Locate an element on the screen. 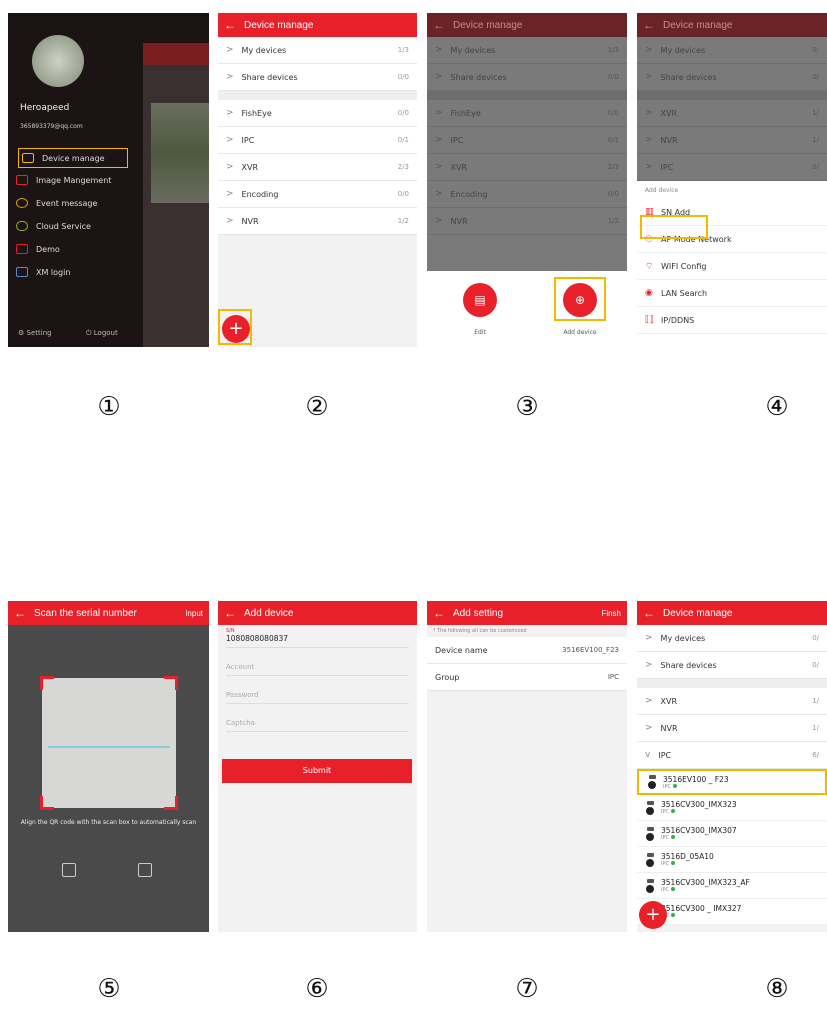 The image size is (827, 1010). captcha-field: Captcha is located at coordinates (317, 718).